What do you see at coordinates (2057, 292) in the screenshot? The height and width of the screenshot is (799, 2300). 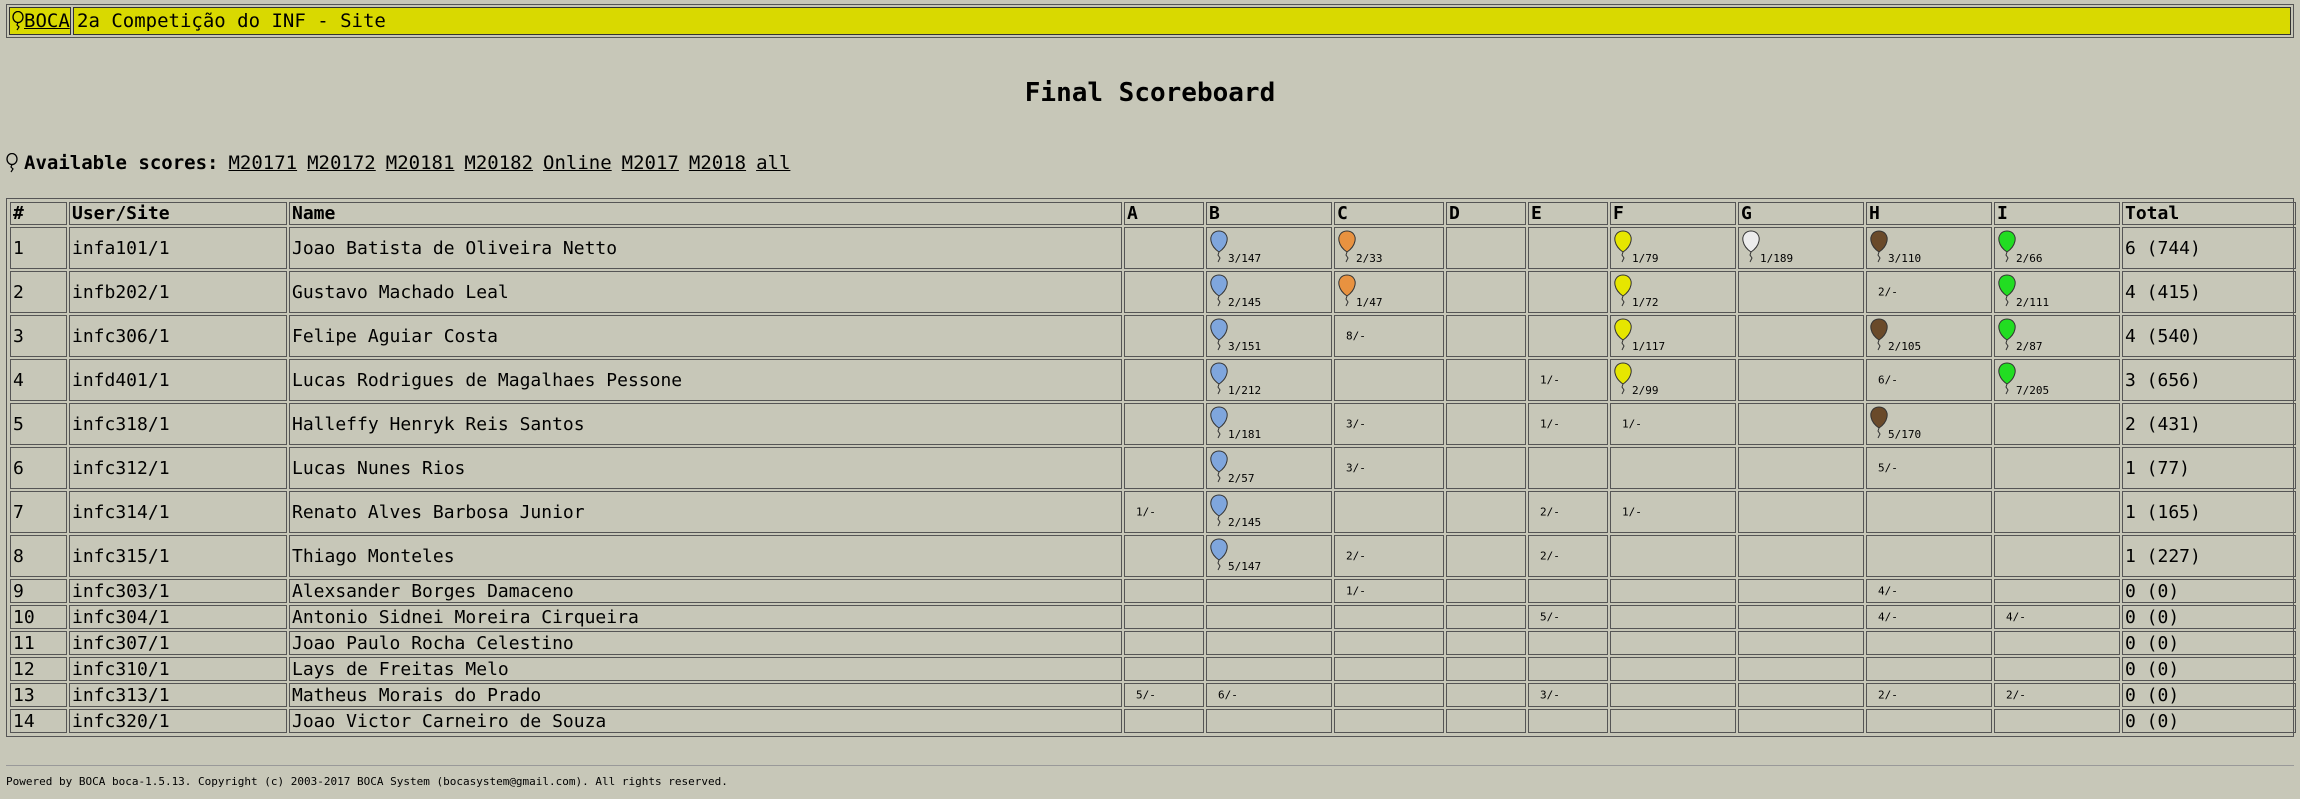 I see `problem-cell-i: 2/111` at bounding box center [2057, 292].